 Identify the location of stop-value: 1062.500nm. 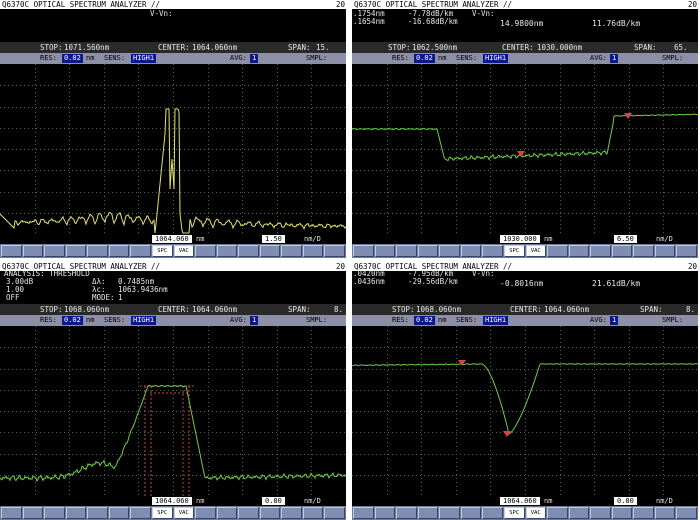
(434, 47).